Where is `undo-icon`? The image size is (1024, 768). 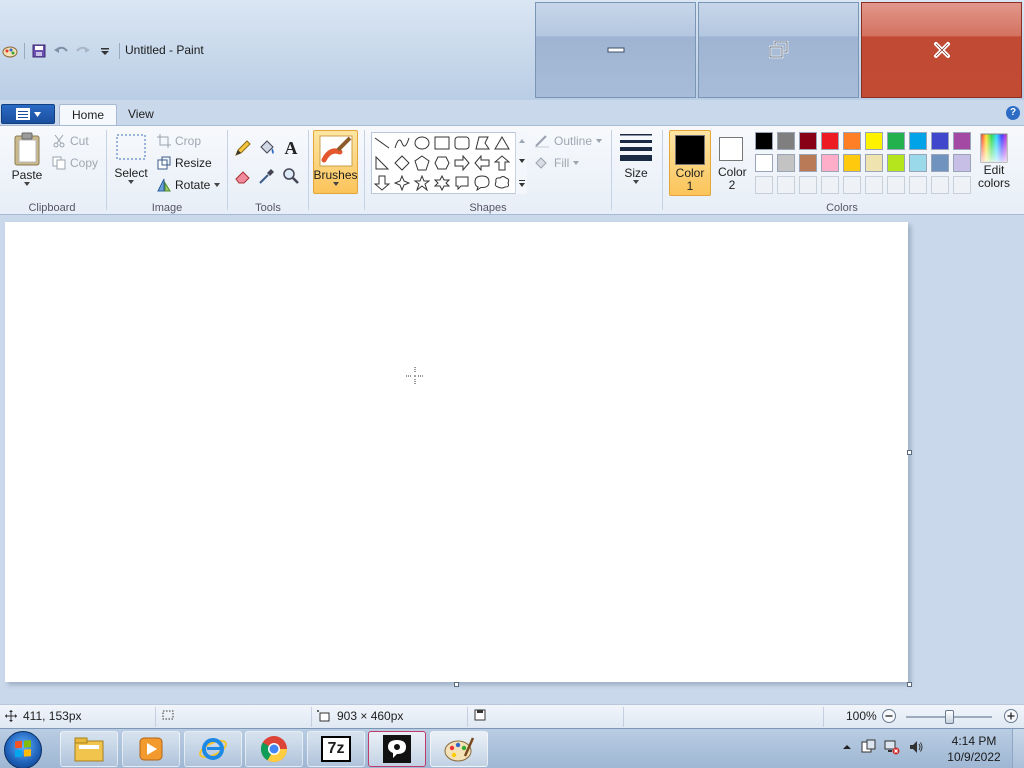
undo-icon is located at coordinates (61, 51).